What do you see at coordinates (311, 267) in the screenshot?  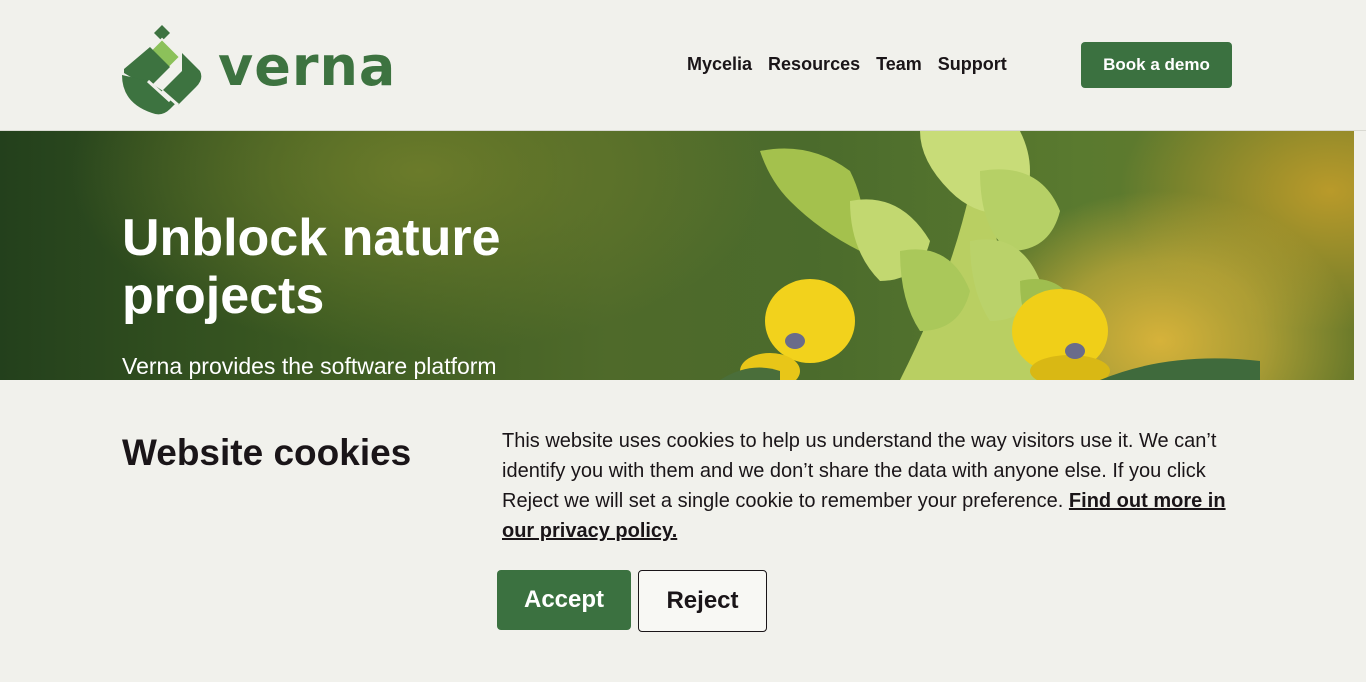 I see `hero-title: Unblock nature projects` at bounding box center [311, 267].